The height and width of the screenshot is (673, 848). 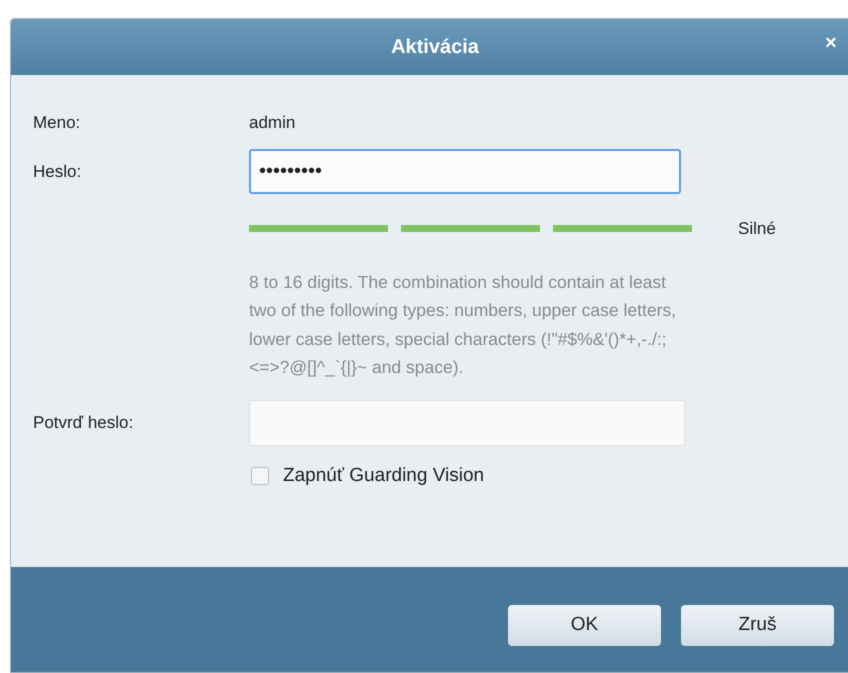 What do you see at coordinates (260, 475) in the screenshot?
I see `checkbox` at bounding box center [260, 475].